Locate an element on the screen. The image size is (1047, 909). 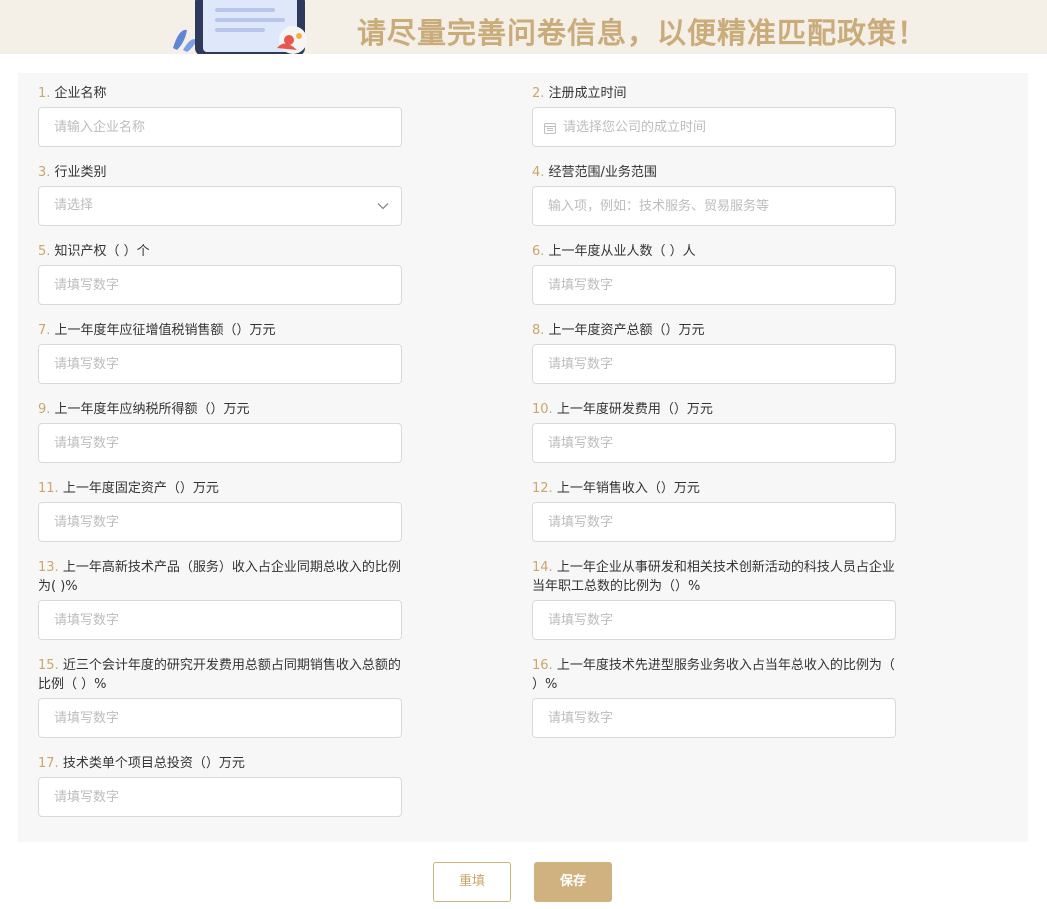
field-industry-category: 3. 行业类别 请选择 is located at coordinates (220, 194).